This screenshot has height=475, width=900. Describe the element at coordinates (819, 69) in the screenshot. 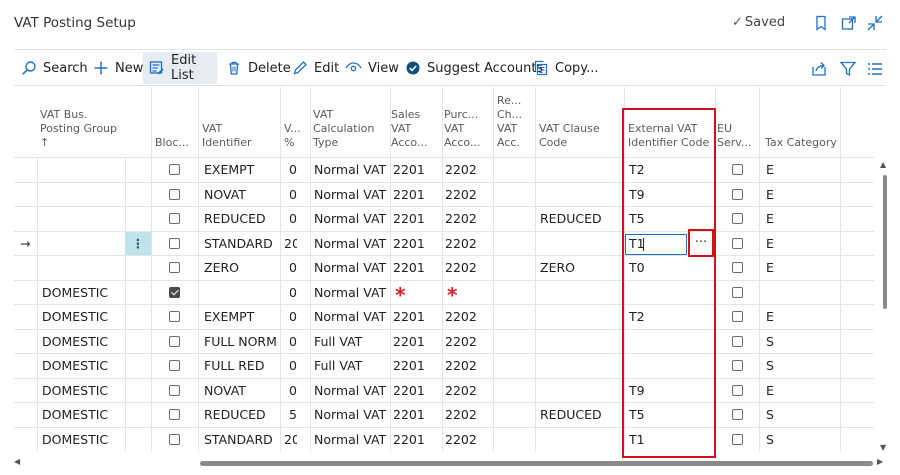

I see `share-icon` at that location.